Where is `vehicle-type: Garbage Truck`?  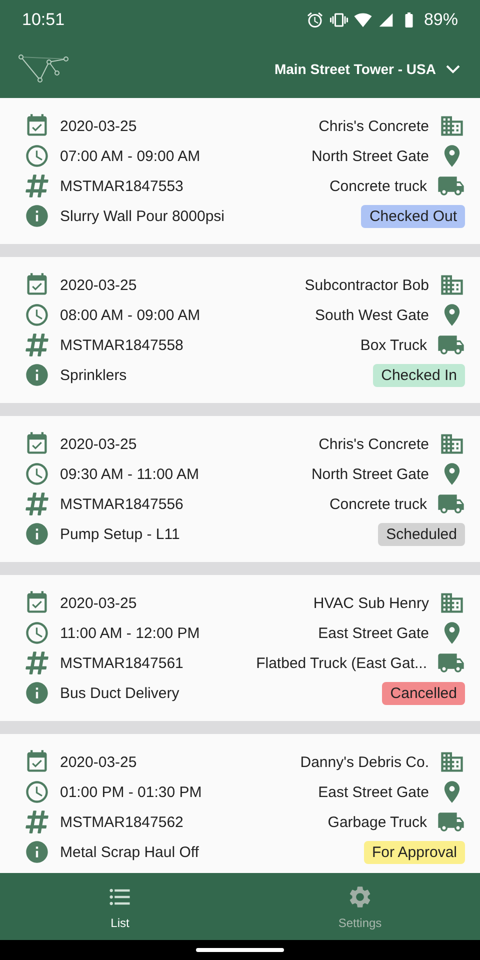
vehicle-type: Garbage Truck is located at coordinates (377, 822).